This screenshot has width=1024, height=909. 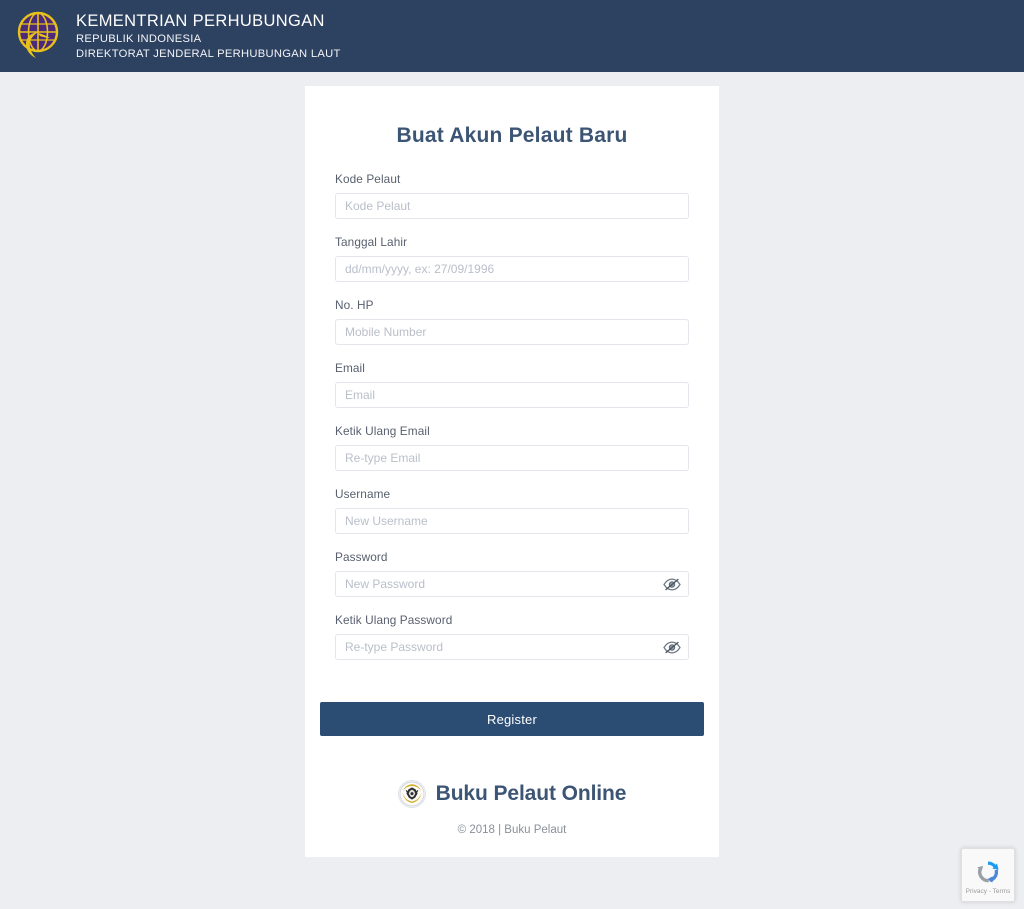 I want to click on kemenhub-globe-logo-icon, so click(x=38, y=37).